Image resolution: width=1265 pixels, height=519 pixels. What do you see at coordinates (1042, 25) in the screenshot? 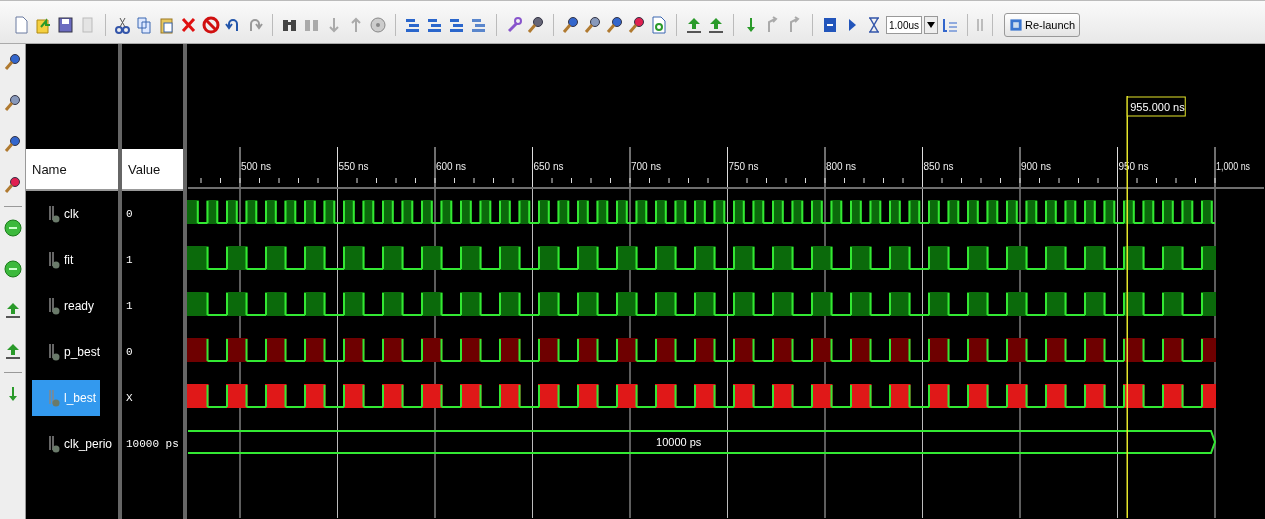
I see `relaunch-button: Re-launch` at bounding box center [1042, 25].